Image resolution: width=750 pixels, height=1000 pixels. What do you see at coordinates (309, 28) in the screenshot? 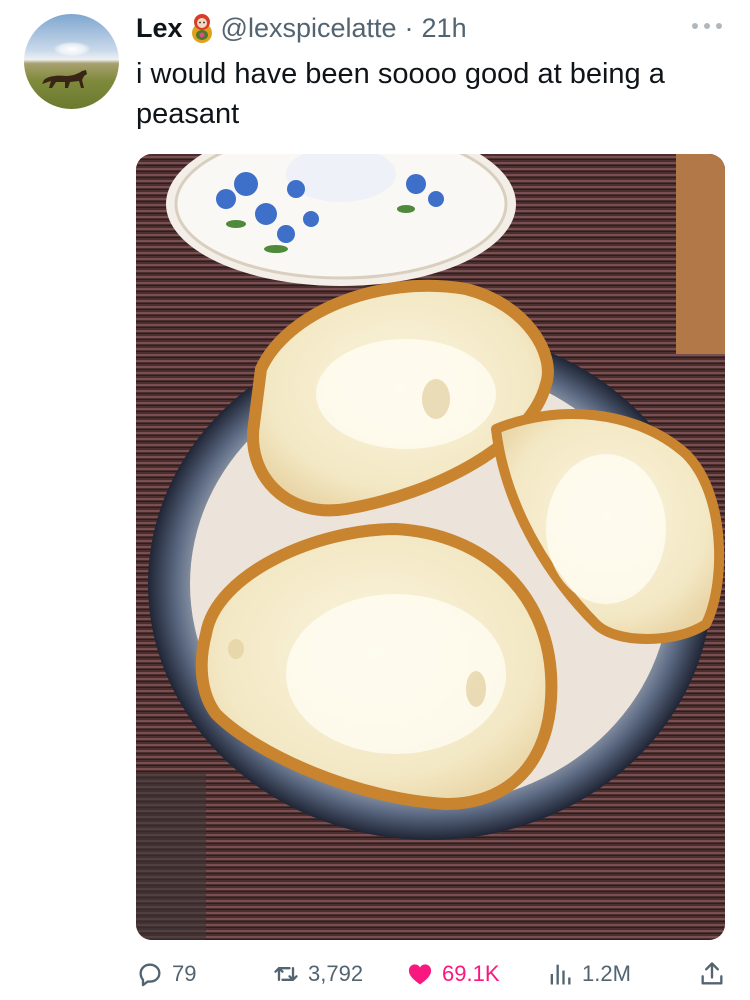
I see `author-handle: @lexspicelatte` at bounding box center [309, 28].